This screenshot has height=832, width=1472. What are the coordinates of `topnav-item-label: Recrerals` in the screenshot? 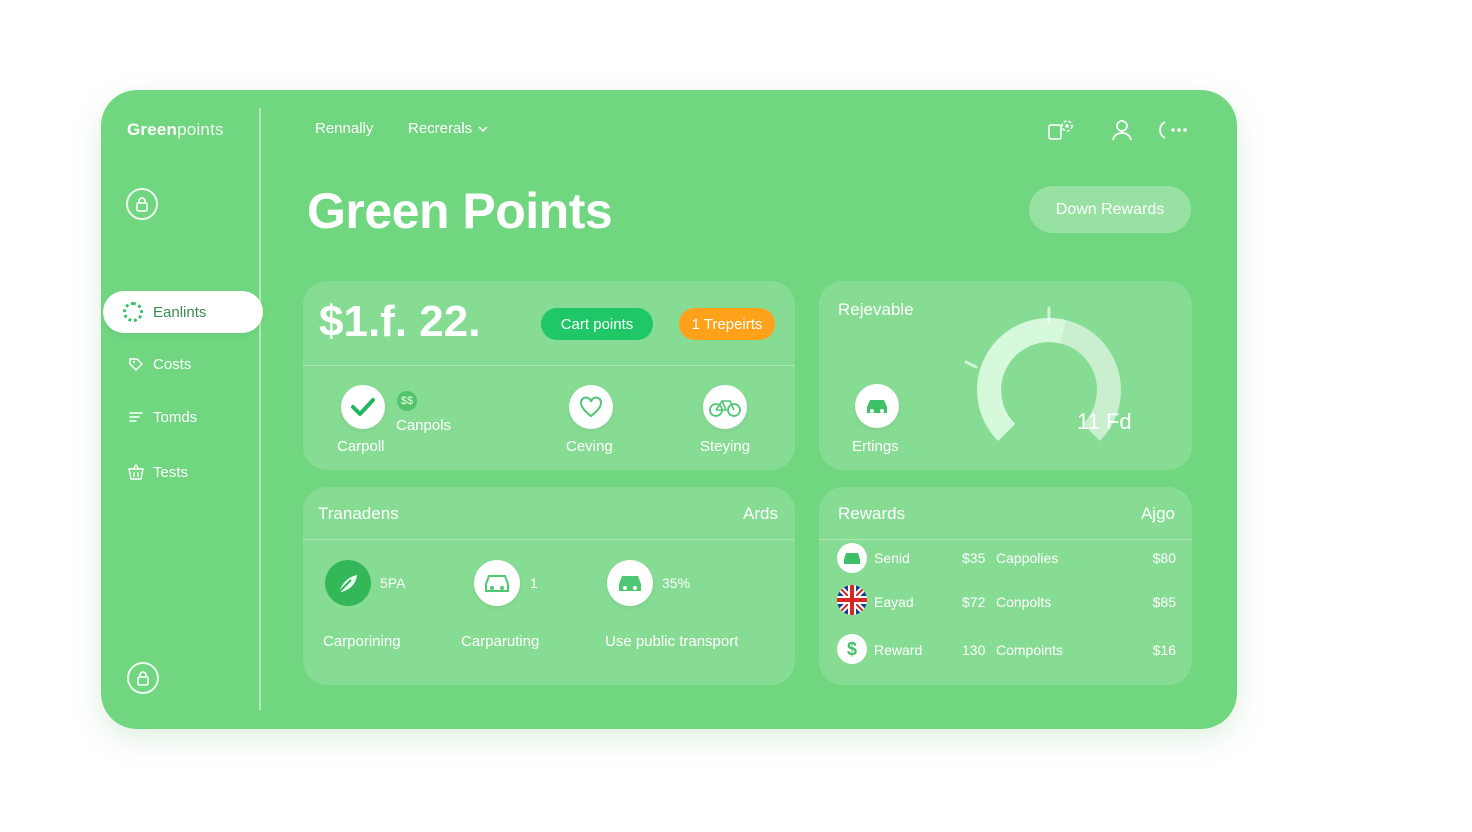 It's located at (440, 128).